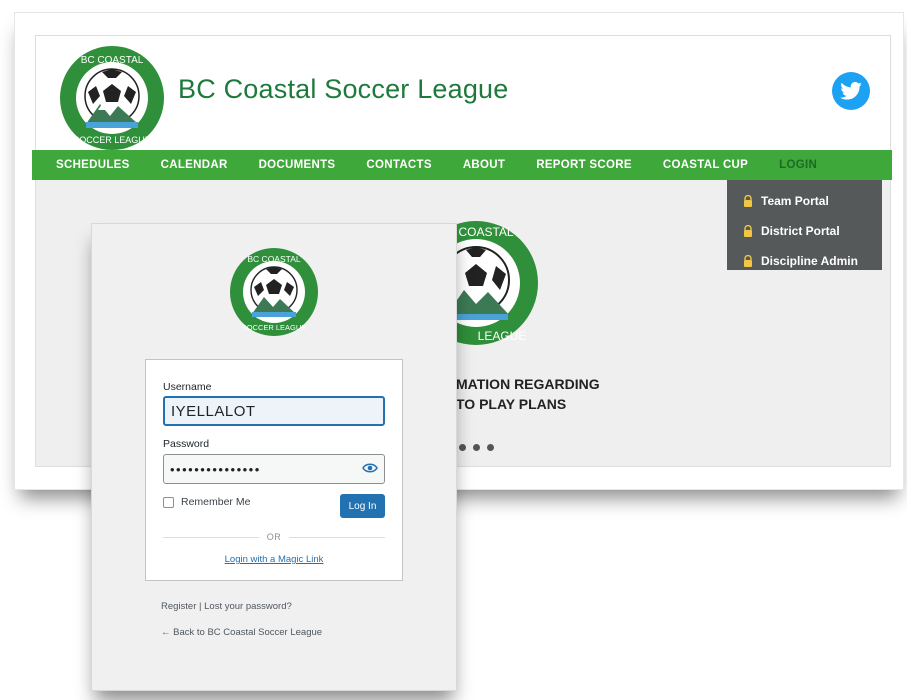 The height and width of the screenshot is (700, 907). Describe the element at coordinates (226, 606) in the screenshot. I see `register-lost-password-links: Register | Lost your password?` at that location.